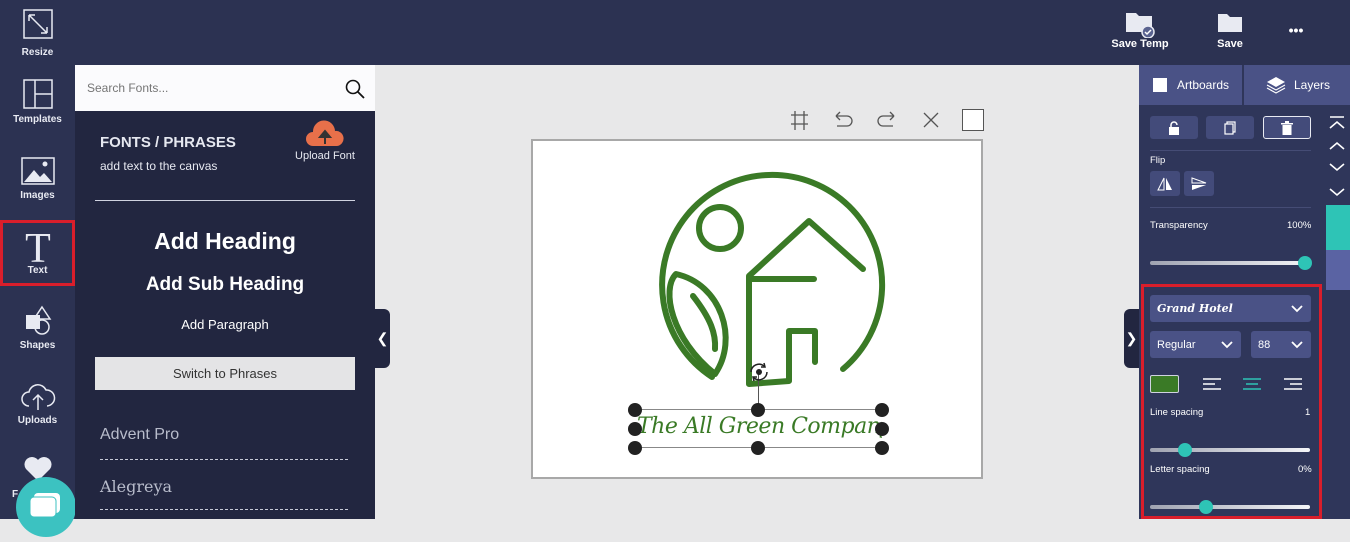 This screenshot has height=542, width=1350. Describe the element at coordinates (225, 373) in the screenshot. I see `switch-to-phrases-button: Switch to Phrases` at that location.